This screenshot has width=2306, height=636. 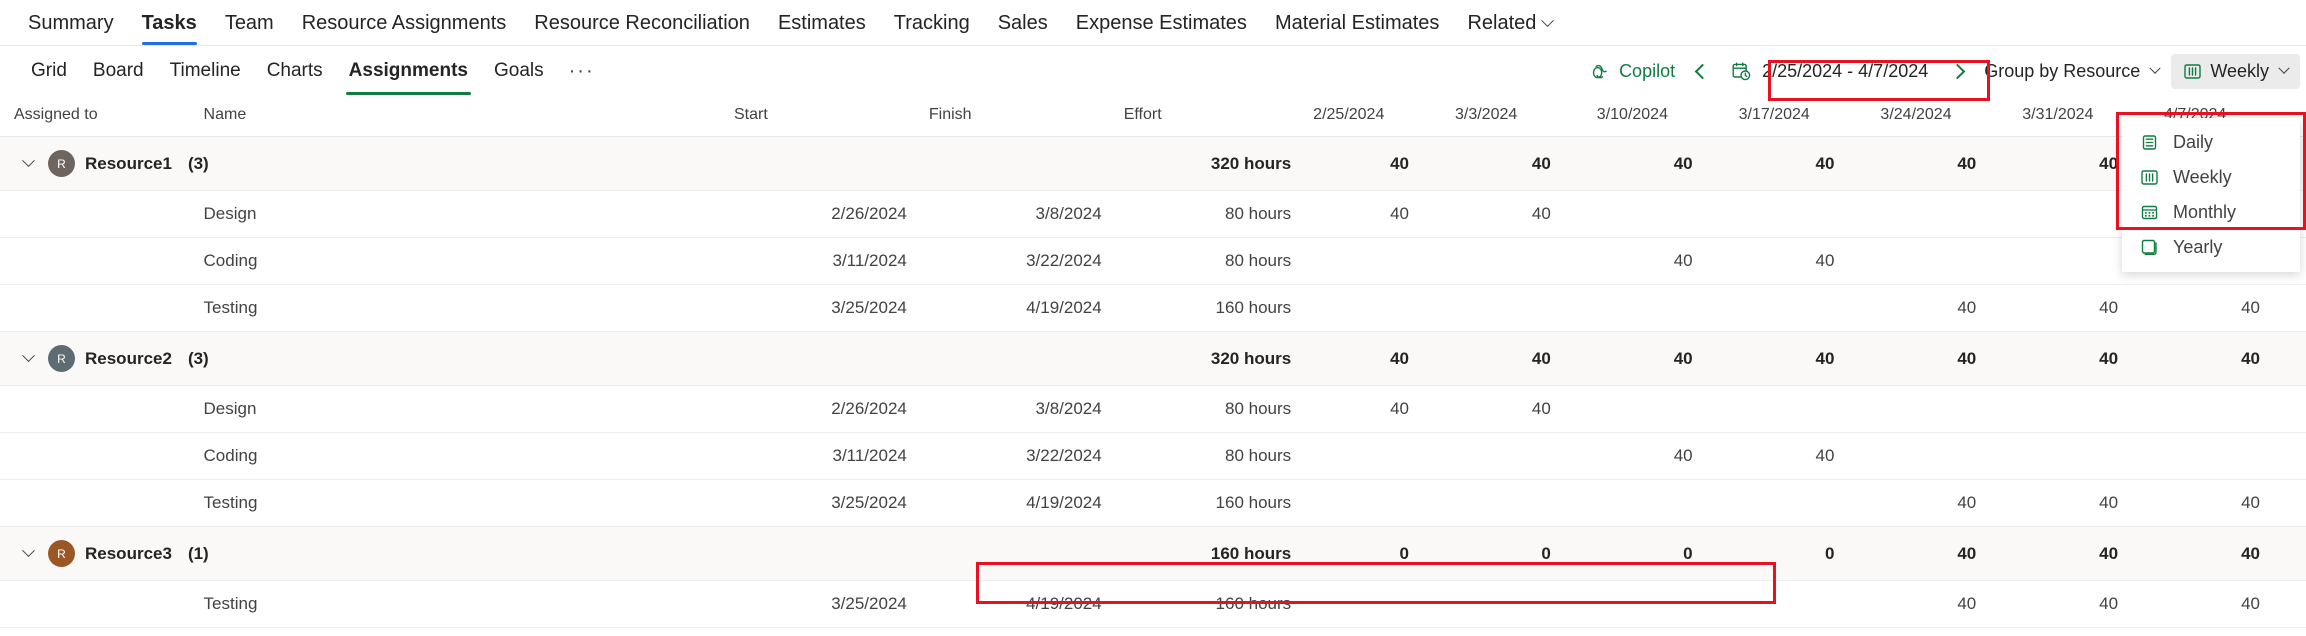 What do you see at coordinates (1667, 116) in the screenshot?
I see `header-date-column: 3/10/2024` at bounding box center [1667, 116].